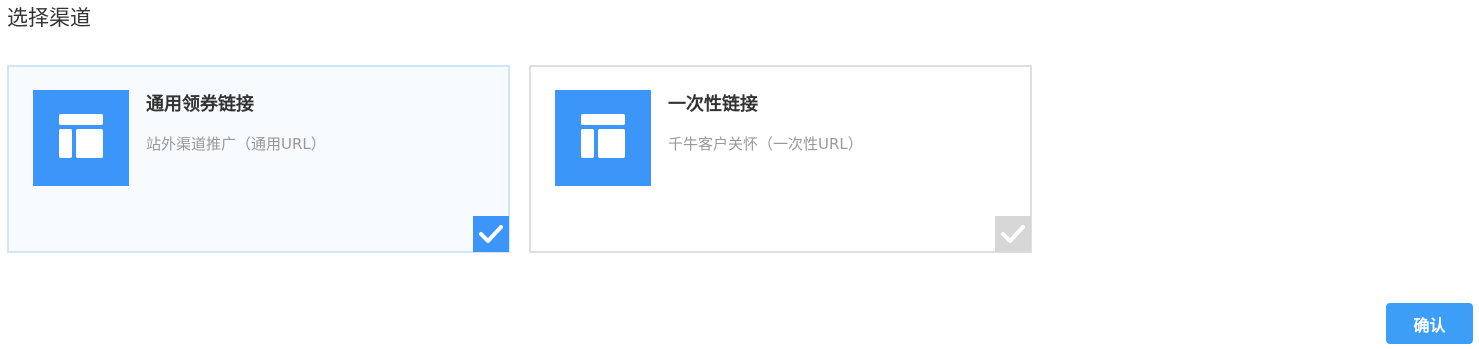 This screenshot has width=1479, height=349. I want to click on confirm-button: 确认, so click(1429, 323).